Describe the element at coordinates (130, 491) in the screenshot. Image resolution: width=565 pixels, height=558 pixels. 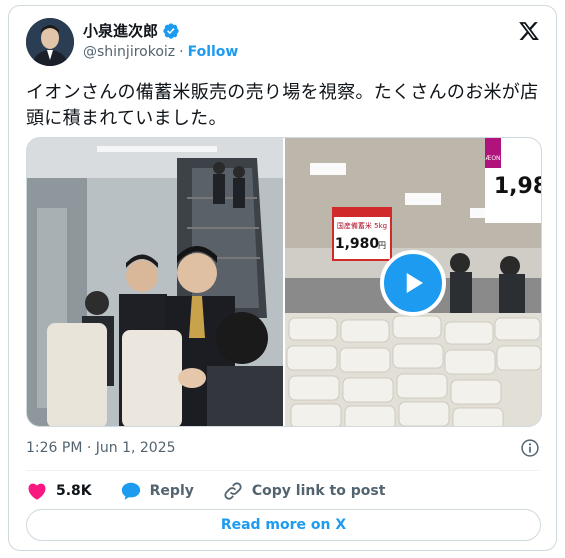
I see `reply-bubble-icon` at that location.